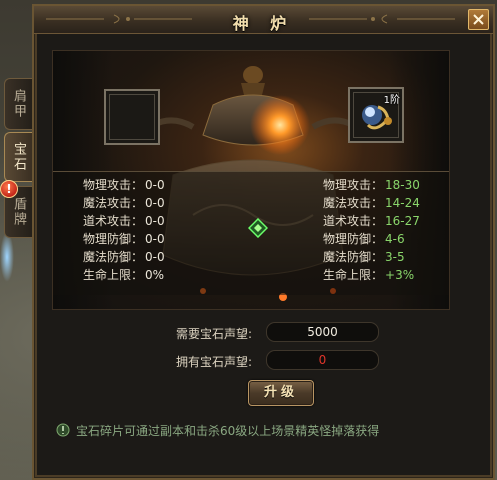  Describe the element at coordinates (155, 275) in the screenshot. I see `stat-value: 0%` at that location.